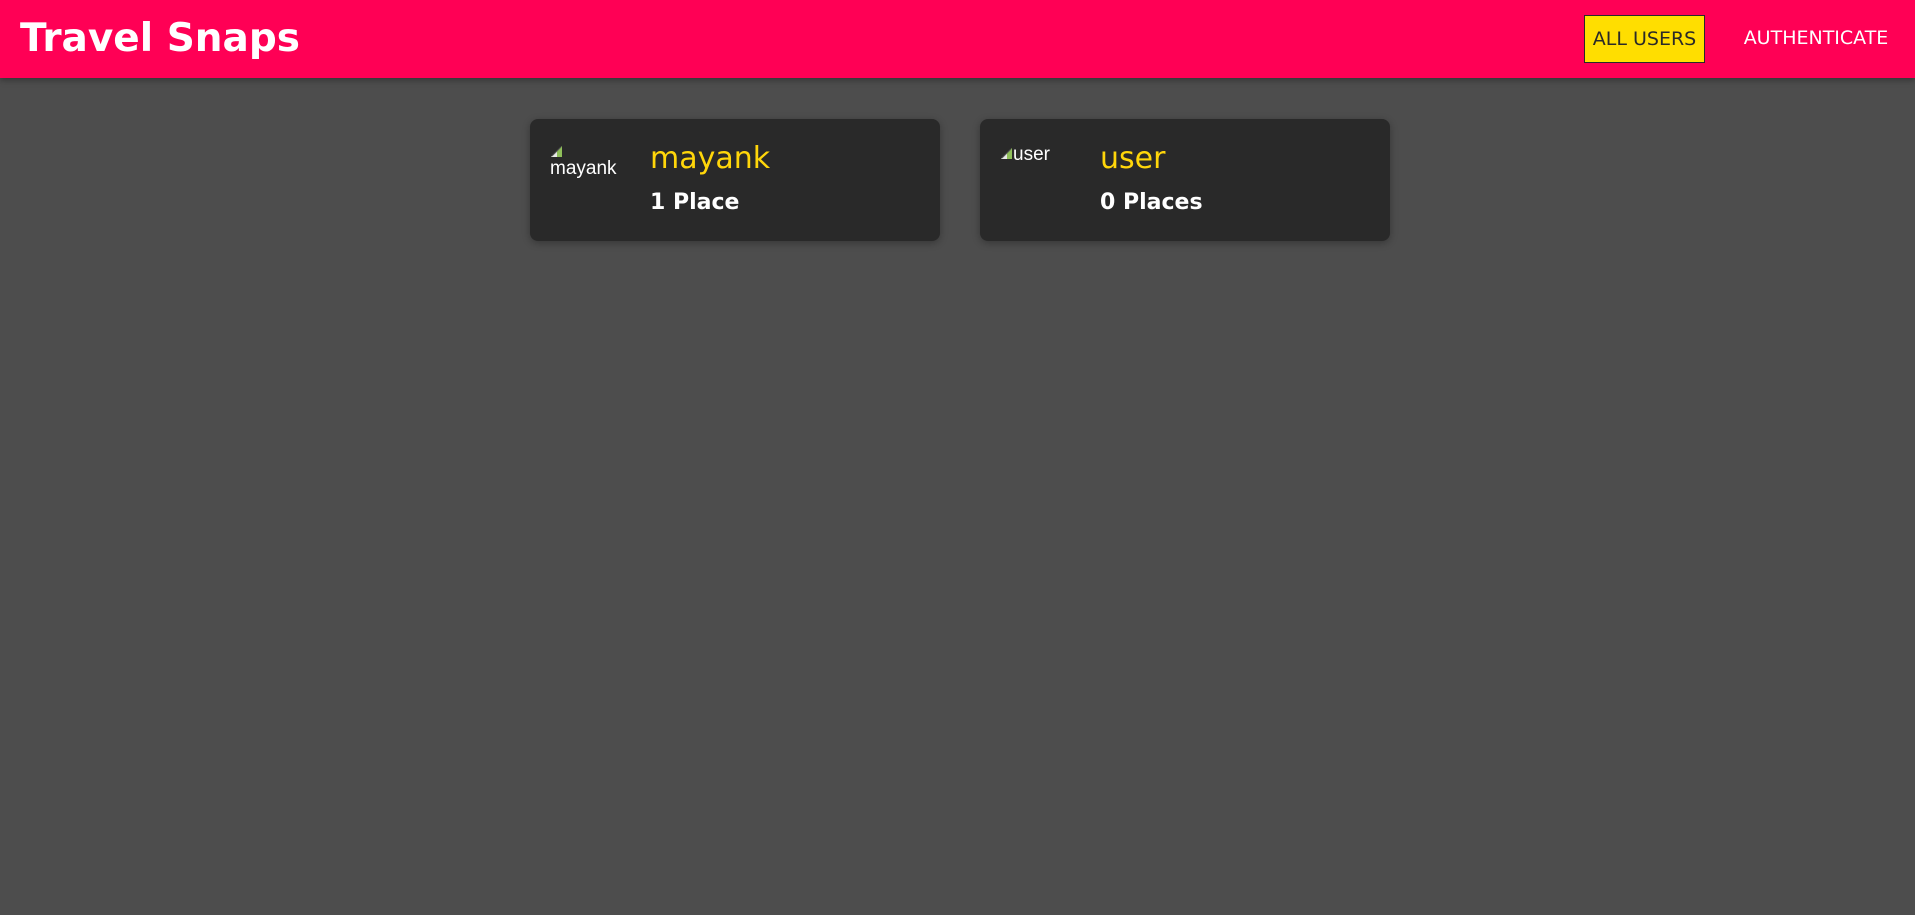 This screenshot has width=1915, height=915. Describe the element at coordinates (1133, 158) in the screenshot. I see `user-name: user` at that location.